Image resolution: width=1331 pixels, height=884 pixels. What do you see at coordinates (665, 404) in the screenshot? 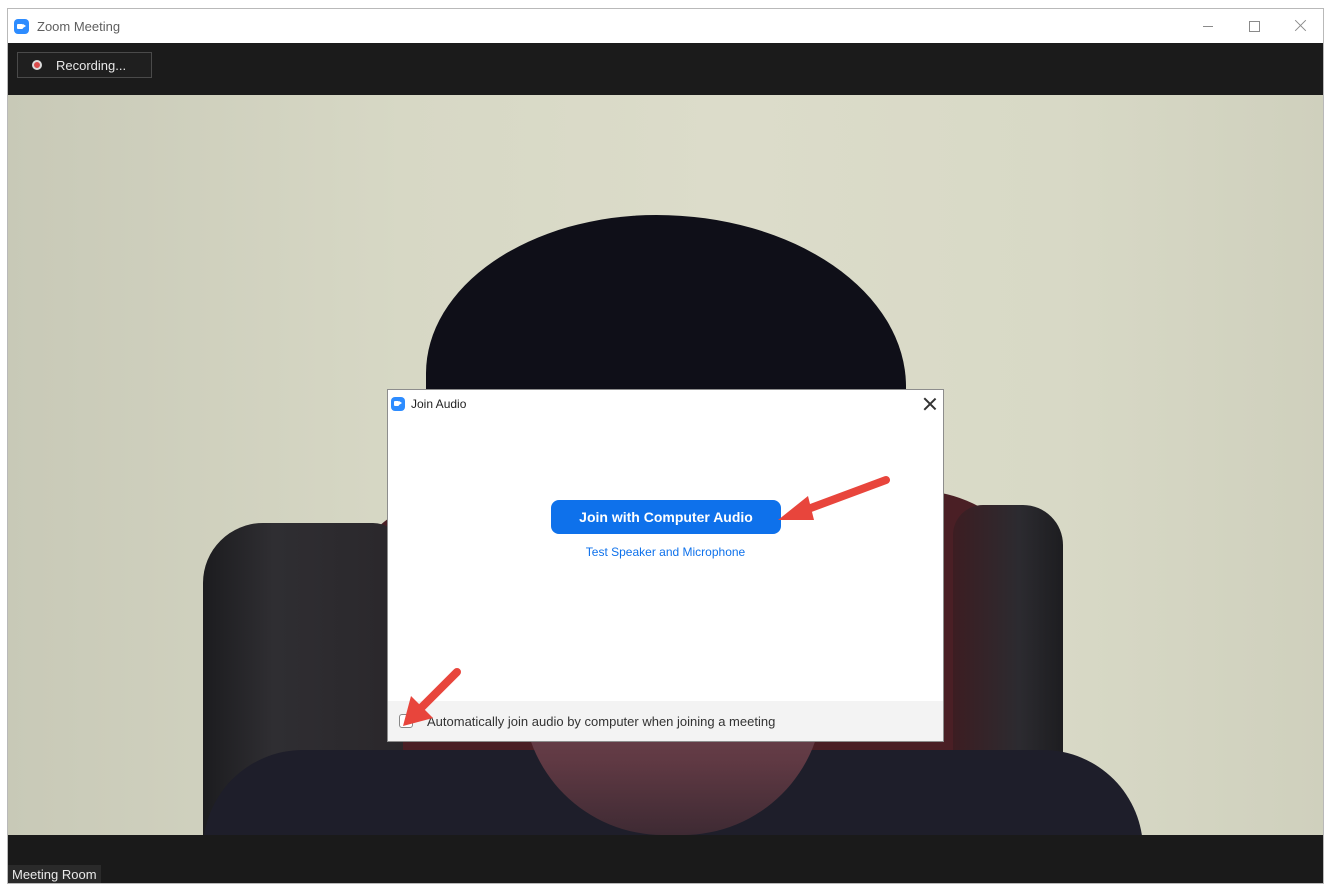
I see `dialog-title-bar: Join Audio` at bounding box center [665, 404].